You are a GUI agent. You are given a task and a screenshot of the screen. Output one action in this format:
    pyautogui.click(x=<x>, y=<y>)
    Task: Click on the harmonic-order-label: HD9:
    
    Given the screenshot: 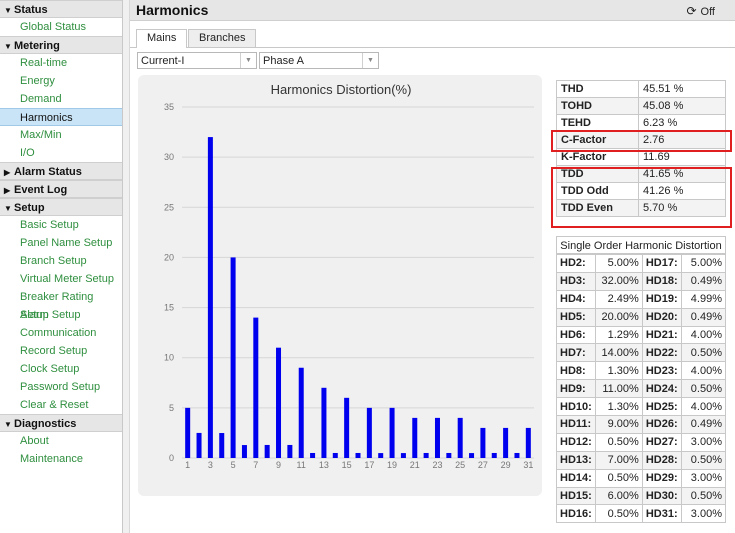 What is the action you would take?
    pyautogui.click(x=576, y=389)
    